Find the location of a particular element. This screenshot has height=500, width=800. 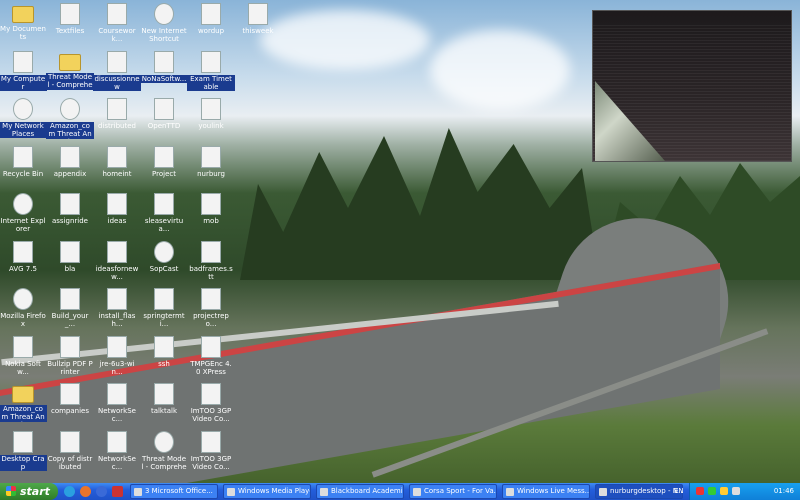

start-button: start is located at coordinates (29, 491).